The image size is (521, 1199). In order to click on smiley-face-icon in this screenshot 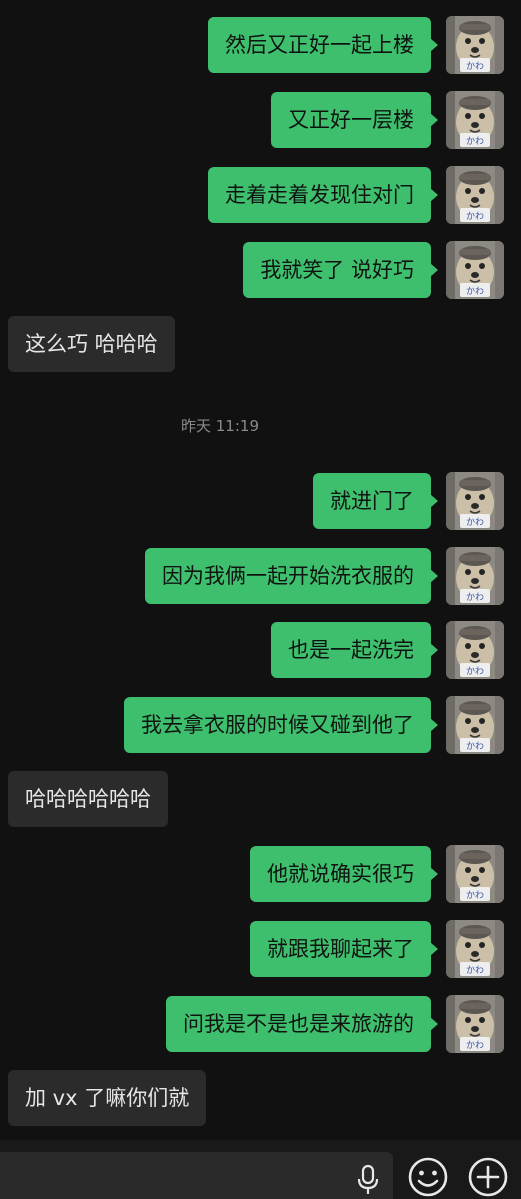, I will do `click(428, 1176)`.